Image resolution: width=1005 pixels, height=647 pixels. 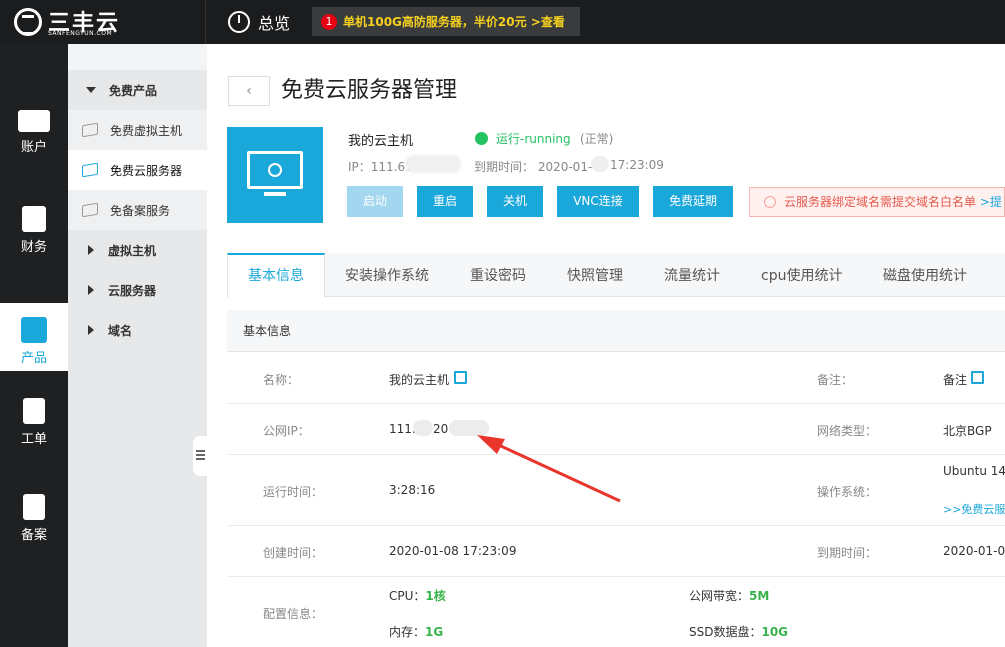 What do you see at coordinates (274, 23) in the screenshot?
I see `overview-label: 总览` at bounding box center [274, 23].